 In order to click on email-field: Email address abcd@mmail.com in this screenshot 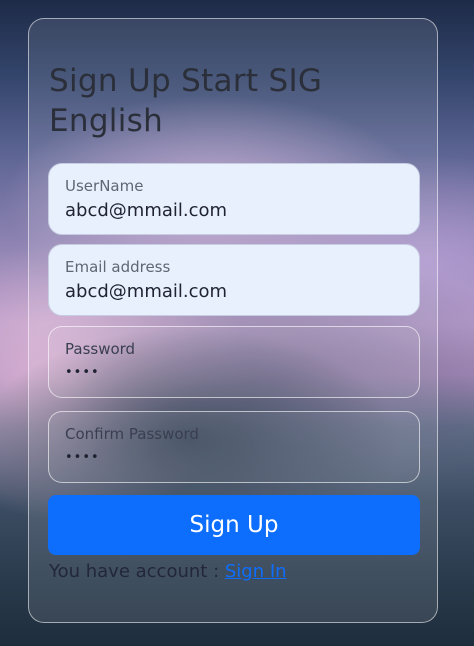, I will do `click(234, 280)`.